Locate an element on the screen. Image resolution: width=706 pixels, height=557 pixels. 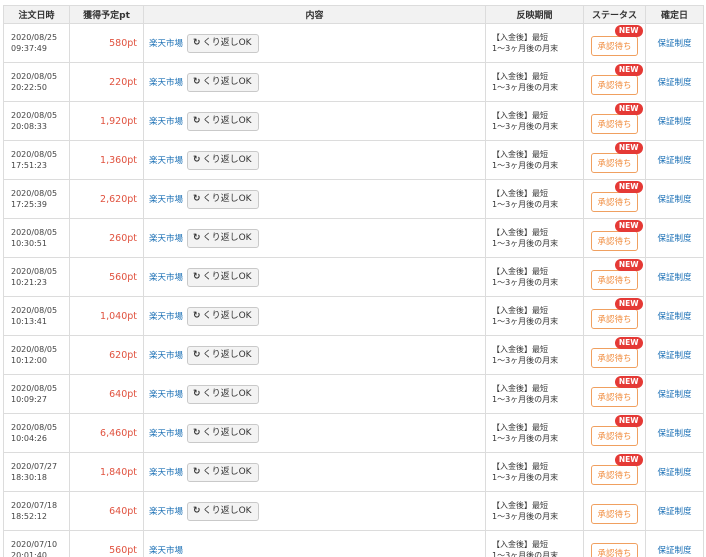
order-datetime-cell: 2020/08/05 10:21:23 is located at coordinates (36, 277).